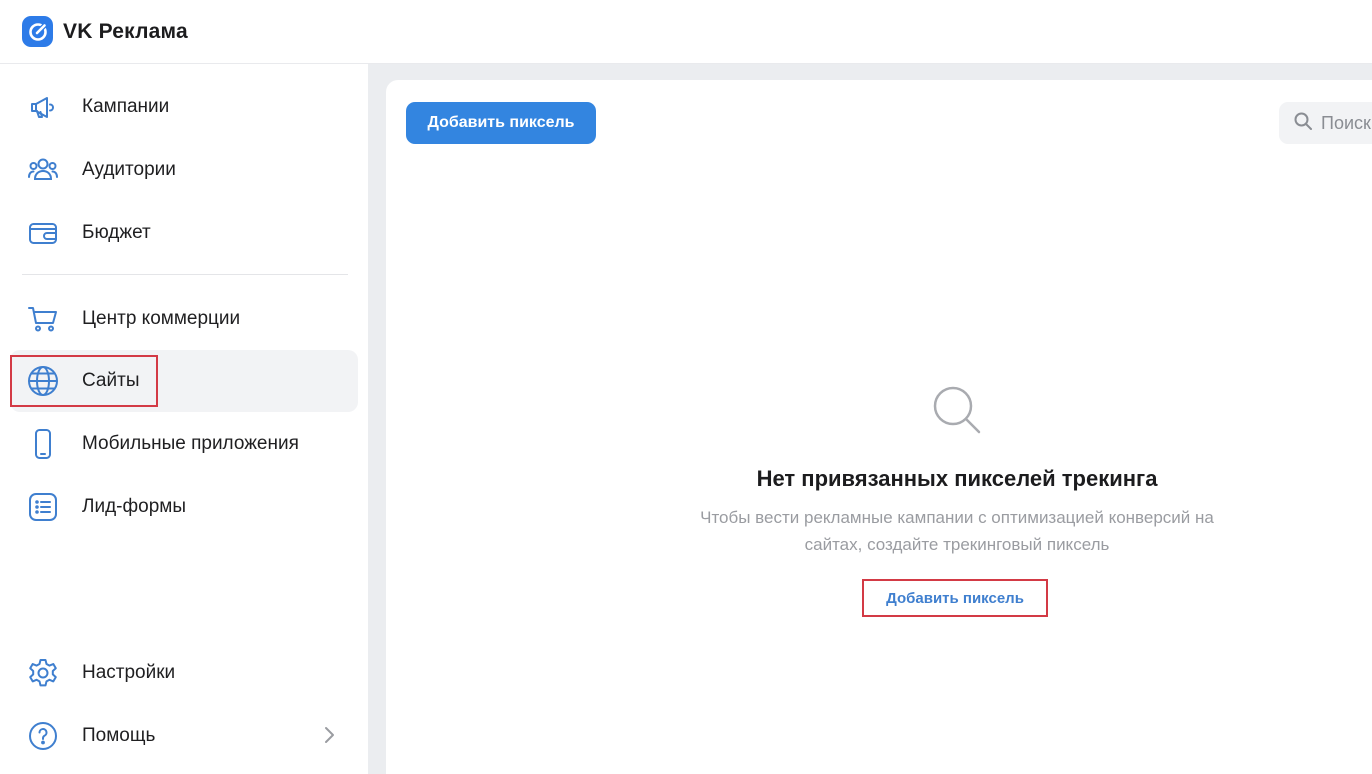 This screenshot has width=1372, height=774. Describe the element at coordinates (184, 107) in the screenshot. I see `sidebar-item-campaigns: Кампании` at that location.